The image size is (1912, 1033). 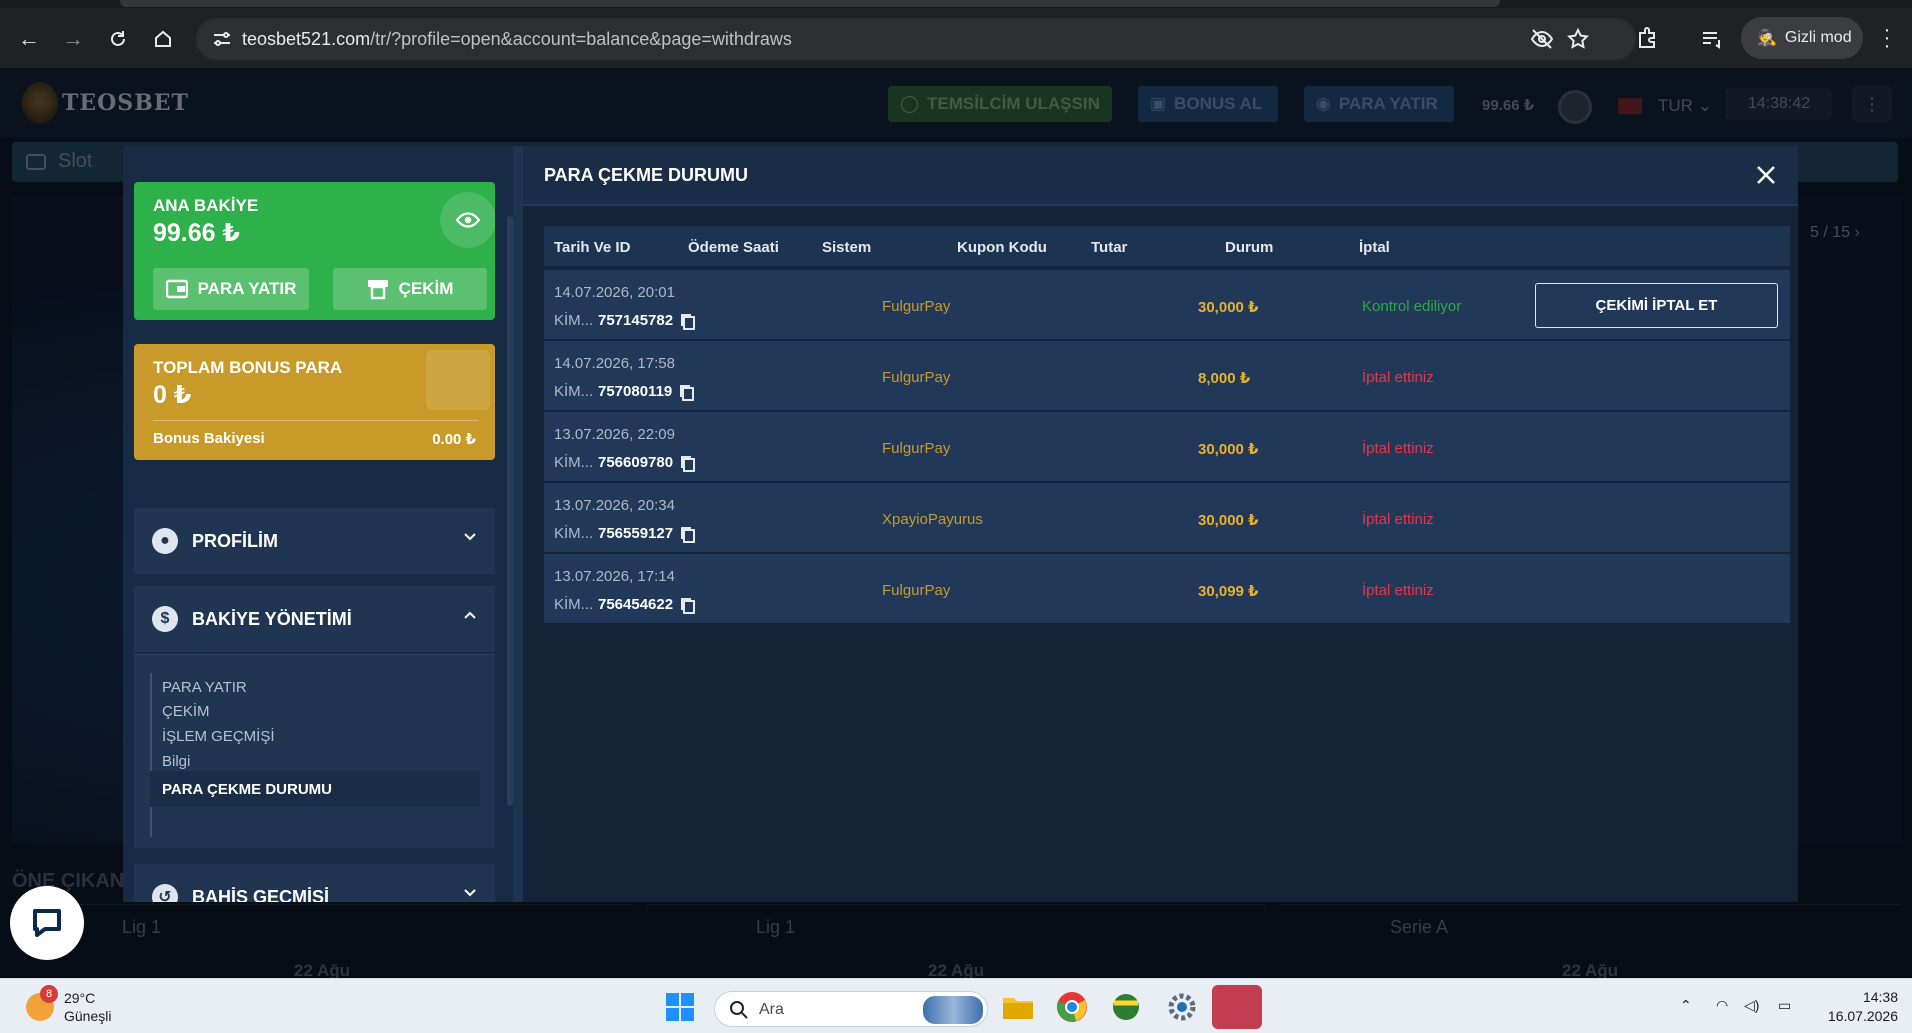 I want to click on bet-history-accordion: ↺ BAHİS GEÇMİŞİ, so click(x=314, y=883).